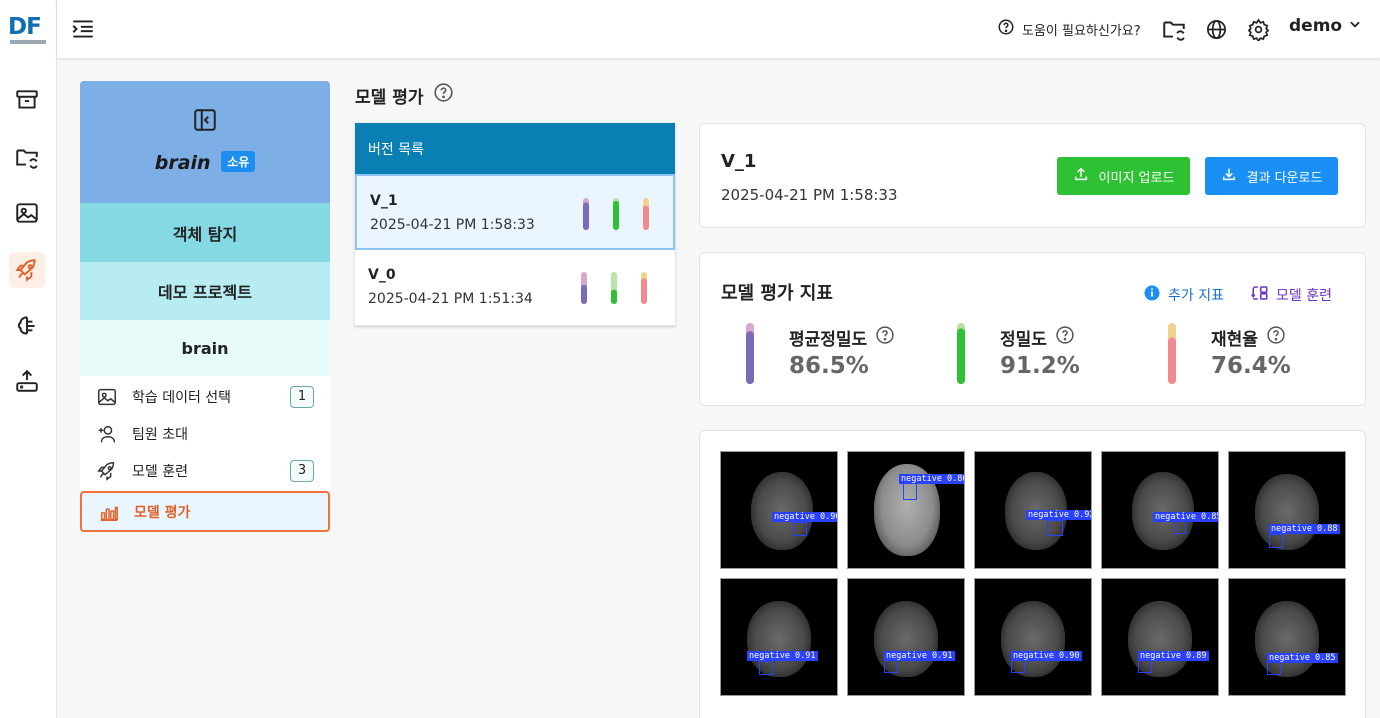 The image size is (1380, 718). Describe the element at coordinates (27, 100) in the screenshot. I see `archive-icon` at that location.